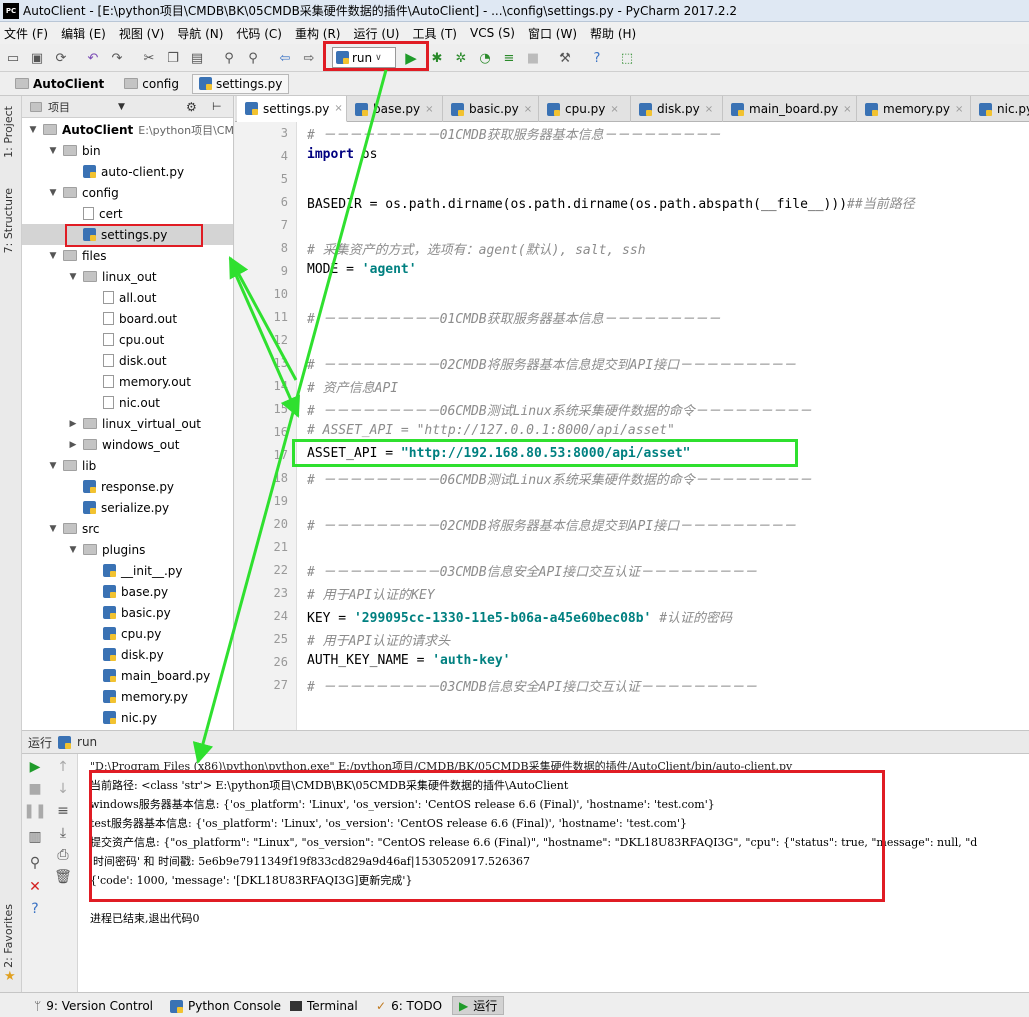  I want to click on open-folder-icon: ▭, so click(13, 58).